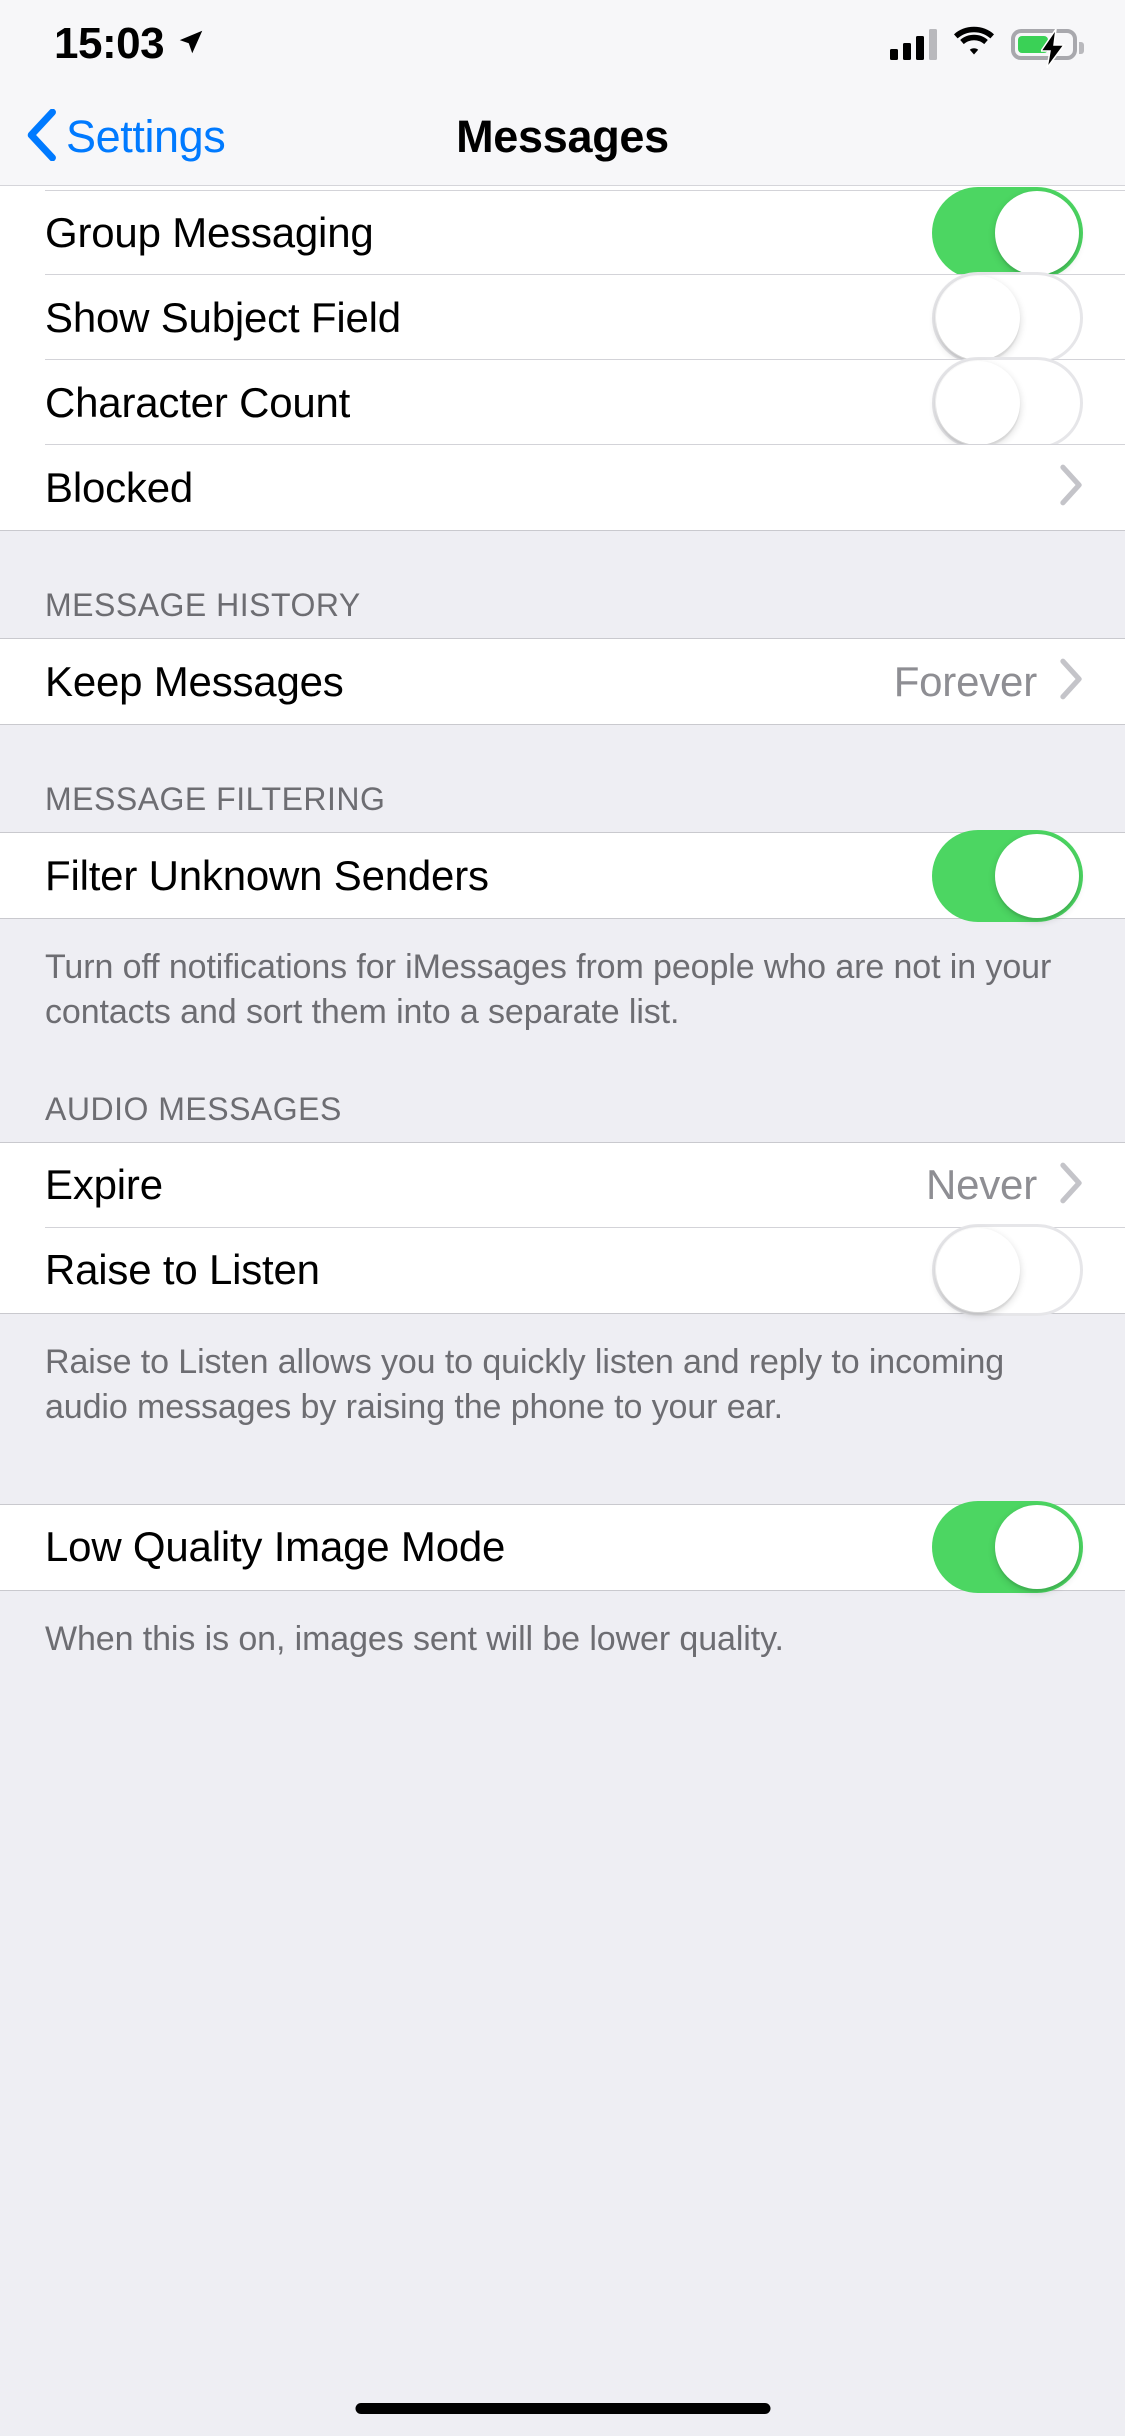  Describe the element at coordinates (562, 584) in the screenshot. I see `section-header-message-history: MESSAGE HISTORY` at that location.